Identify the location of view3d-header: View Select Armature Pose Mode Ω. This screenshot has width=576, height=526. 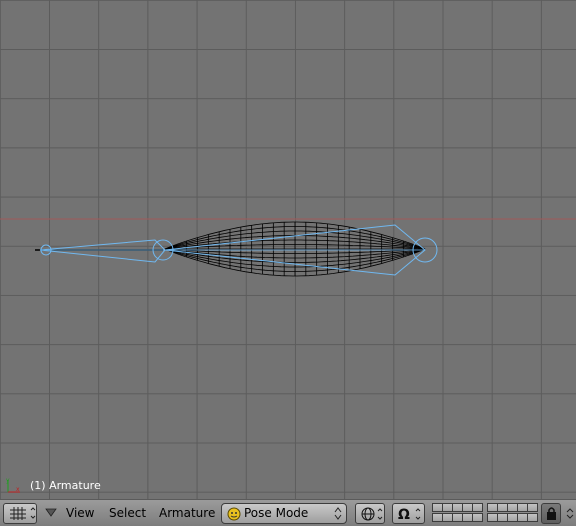
(288, 512).